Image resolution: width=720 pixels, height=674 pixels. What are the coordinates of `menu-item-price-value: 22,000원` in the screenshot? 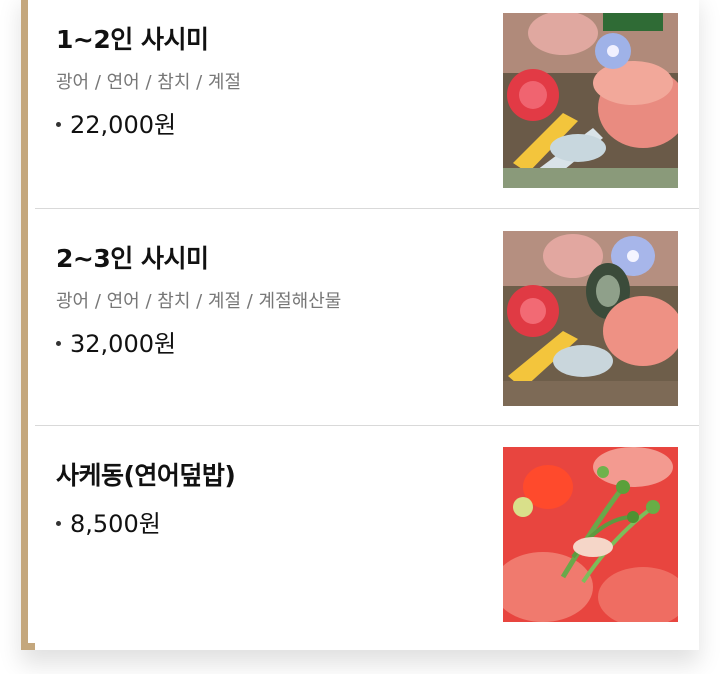 It's located at (123, 125).